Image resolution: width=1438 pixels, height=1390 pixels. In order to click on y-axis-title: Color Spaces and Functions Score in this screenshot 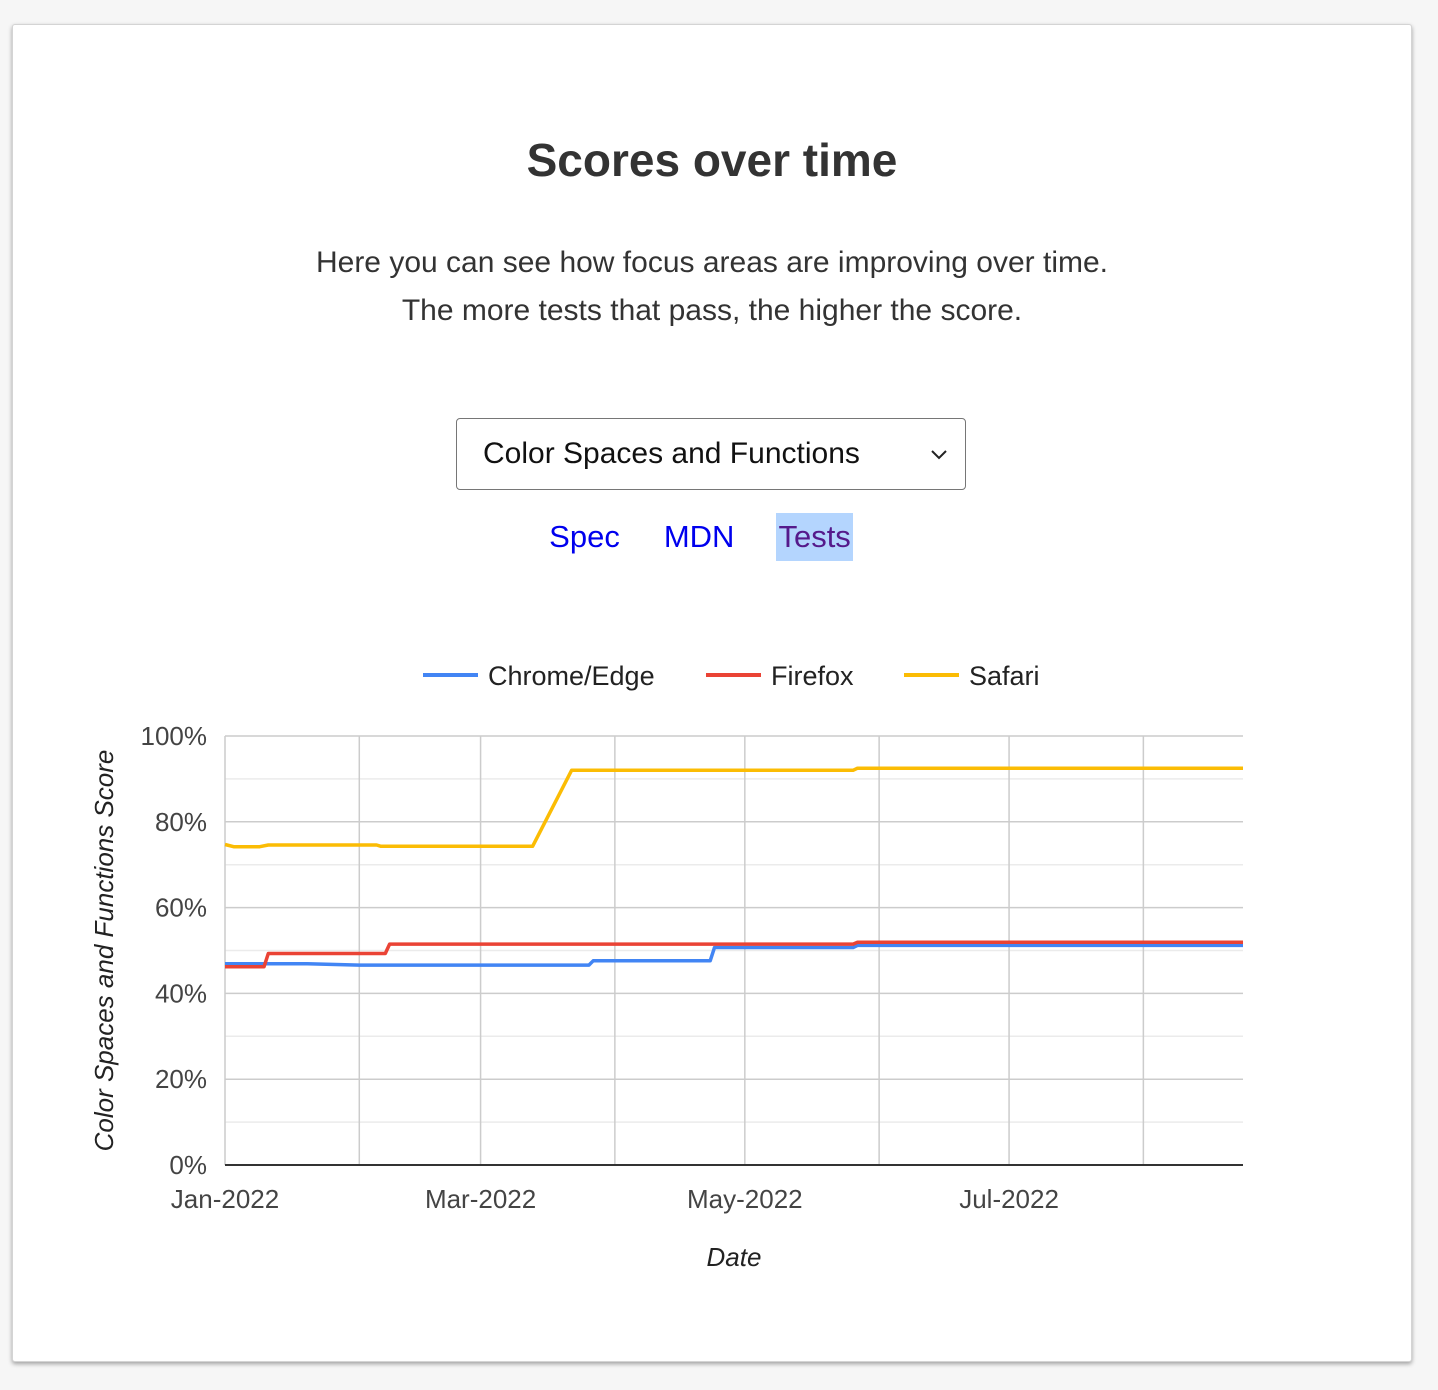, I will do `click(104, 951)`.